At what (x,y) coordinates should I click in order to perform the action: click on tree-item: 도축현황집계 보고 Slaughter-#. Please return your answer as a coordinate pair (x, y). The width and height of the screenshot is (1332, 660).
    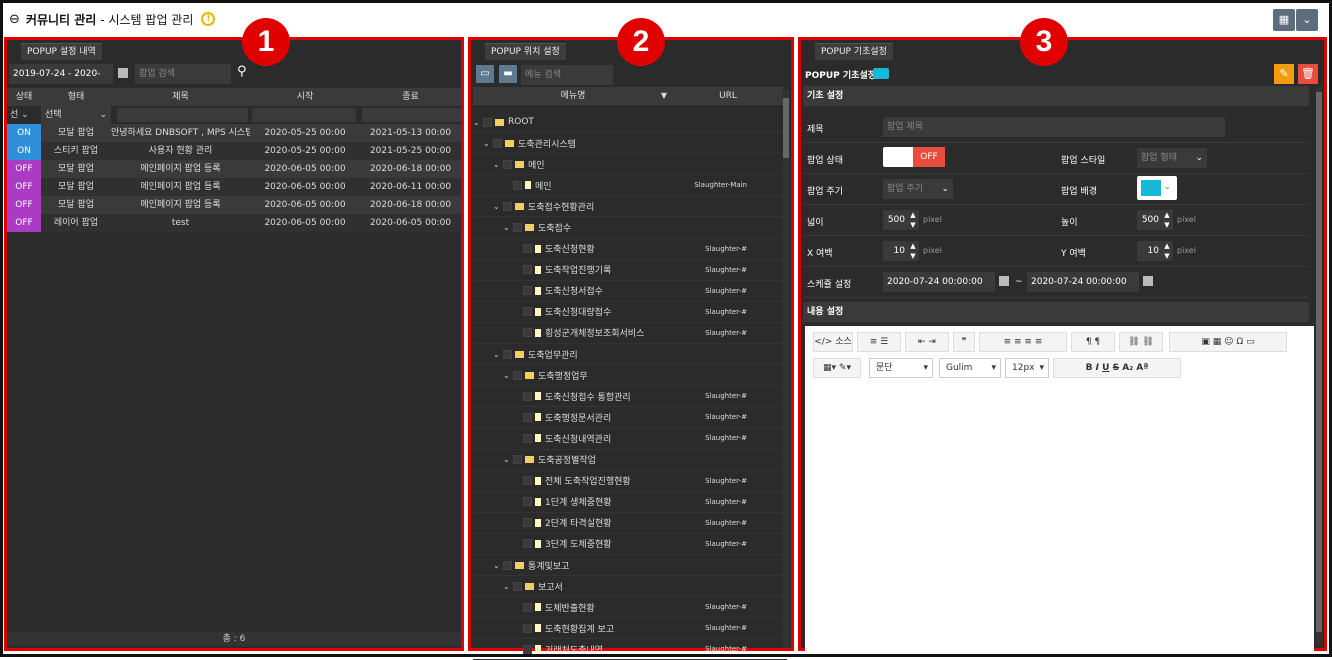
    Looking at the image, I should click on (630, 629).